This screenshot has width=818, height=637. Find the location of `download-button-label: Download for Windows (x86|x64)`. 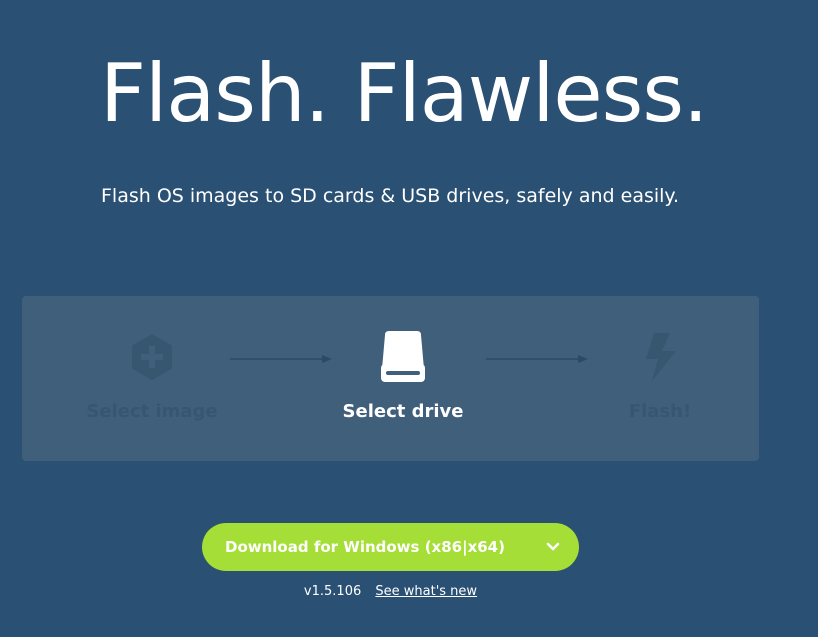

download-button-label: Download for Windows (x86|x64) is located at coordinates (365, 547).